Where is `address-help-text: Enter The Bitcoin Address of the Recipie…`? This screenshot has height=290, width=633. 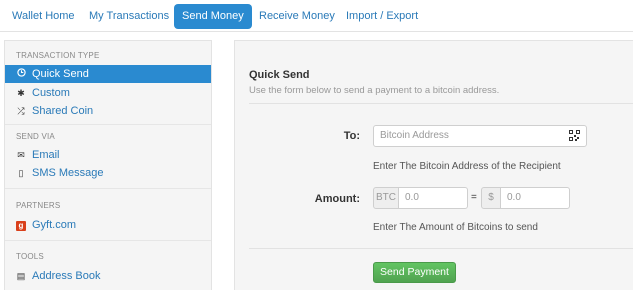
address-help-text: Enter The Bitcoin Address of the Recipie… is located at coordinates (467, 166).